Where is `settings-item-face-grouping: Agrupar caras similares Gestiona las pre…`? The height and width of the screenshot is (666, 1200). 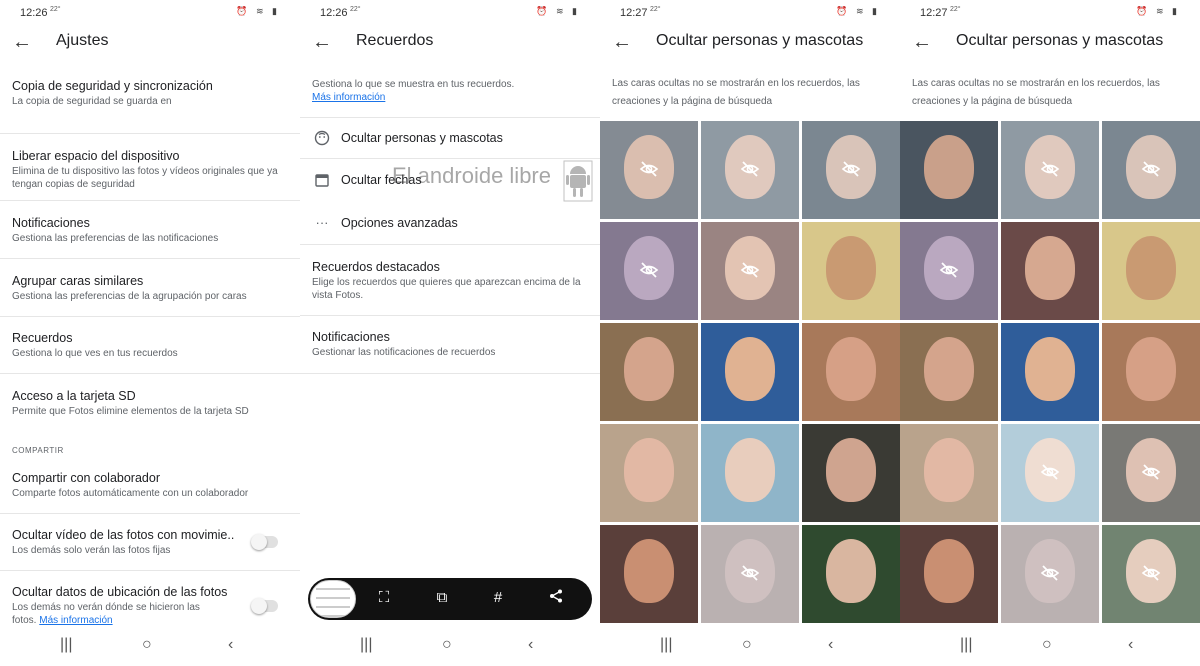 settings-item-face-grouping: Agrupar caras similares Gestiona las pre… is located at coordinates (150, 288).